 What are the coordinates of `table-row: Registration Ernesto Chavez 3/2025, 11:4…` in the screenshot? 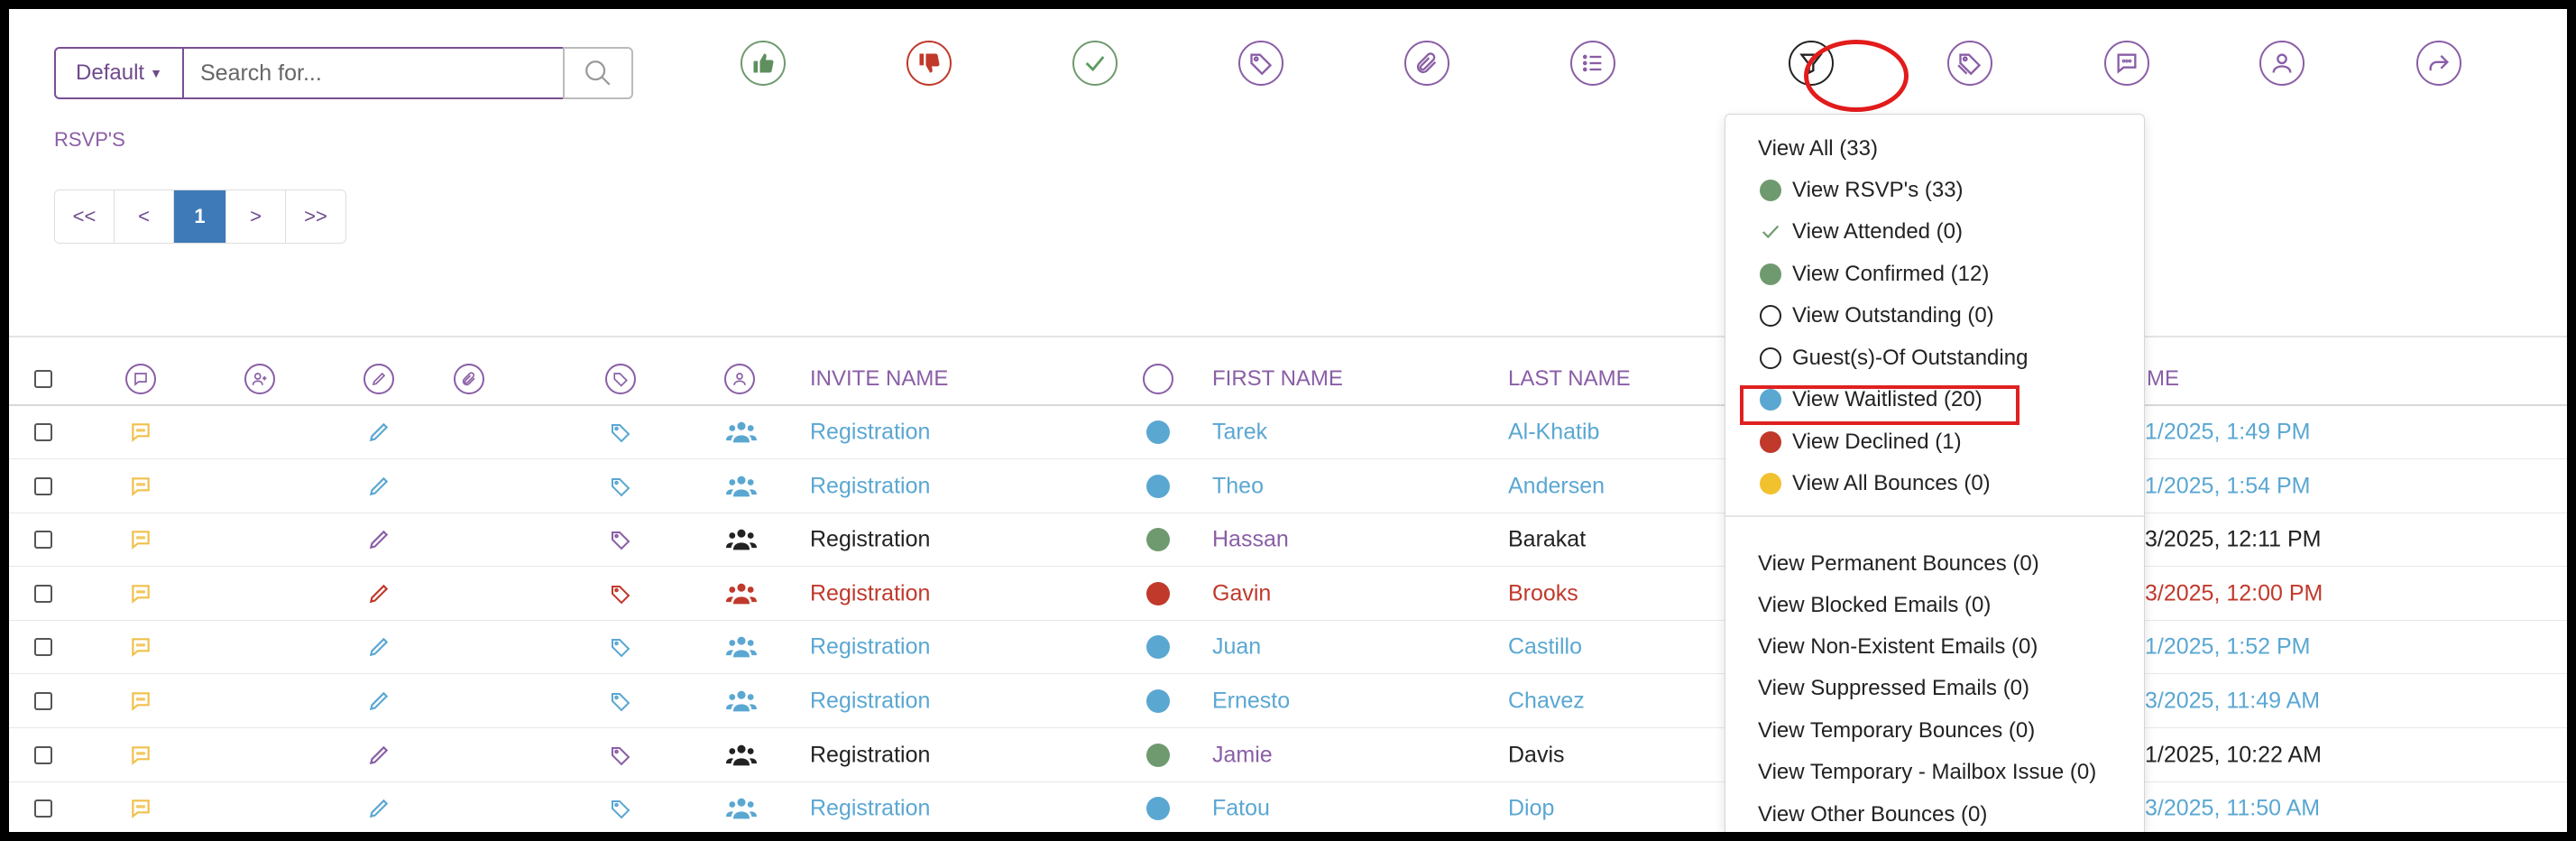 It's located at (1288, 701).